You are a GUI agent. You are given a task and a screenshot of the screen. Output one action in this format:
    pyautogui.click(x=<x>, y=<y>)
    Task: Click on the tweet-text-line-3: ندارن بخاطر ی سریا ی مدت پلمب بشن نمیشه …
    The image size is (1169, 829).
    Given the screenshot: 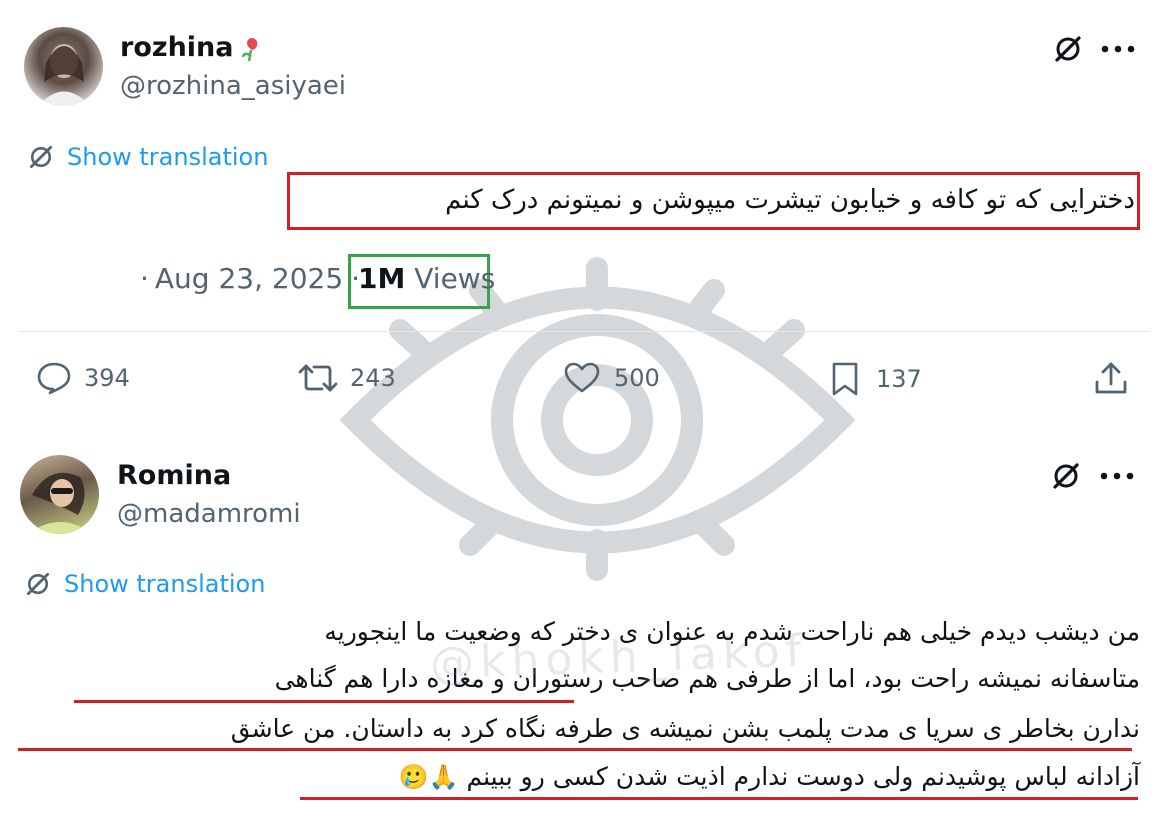 What is the action you would take?
    pyautogui.click(x=685, y=728)
    